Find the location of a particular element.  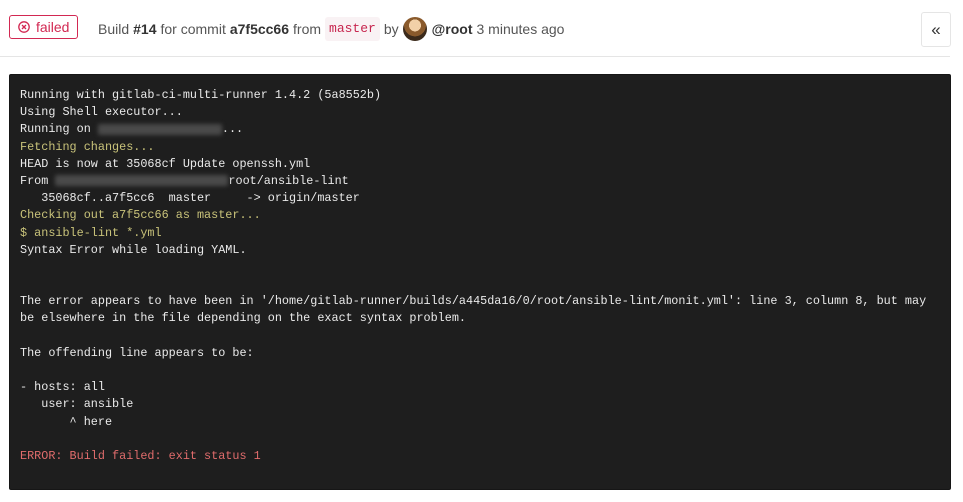

branch-link: master is located at coordinates (352, 29).